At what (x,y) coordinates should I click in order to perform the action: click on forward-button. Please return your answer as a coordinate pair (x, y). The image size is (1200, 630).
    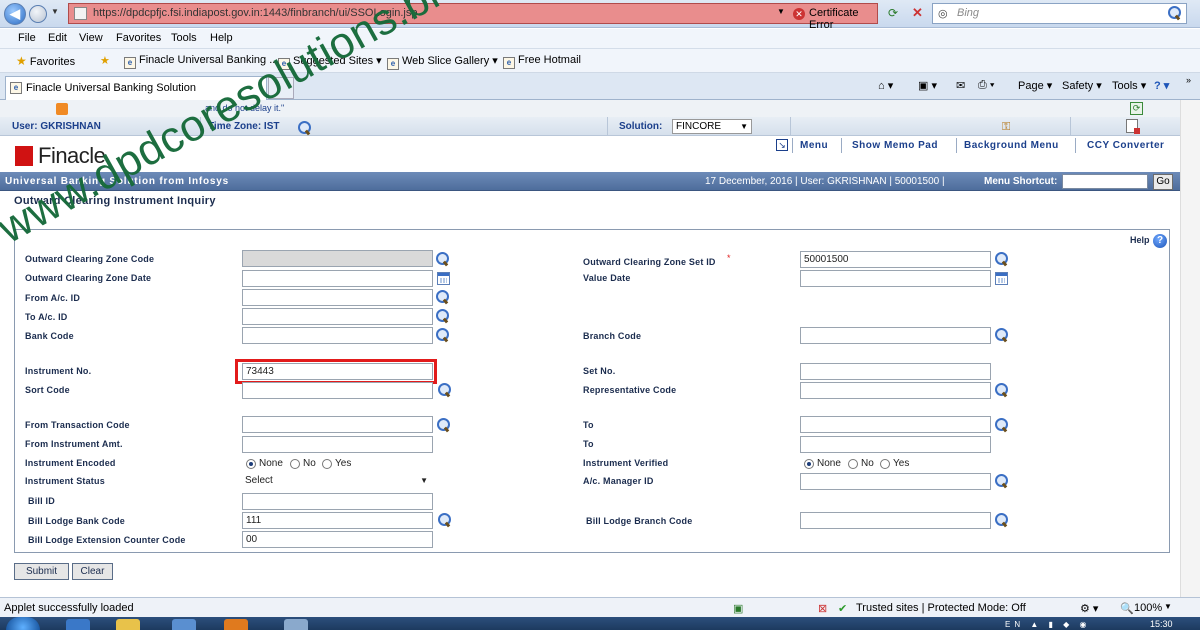
    Looking at the image, I should click on (38, 14).